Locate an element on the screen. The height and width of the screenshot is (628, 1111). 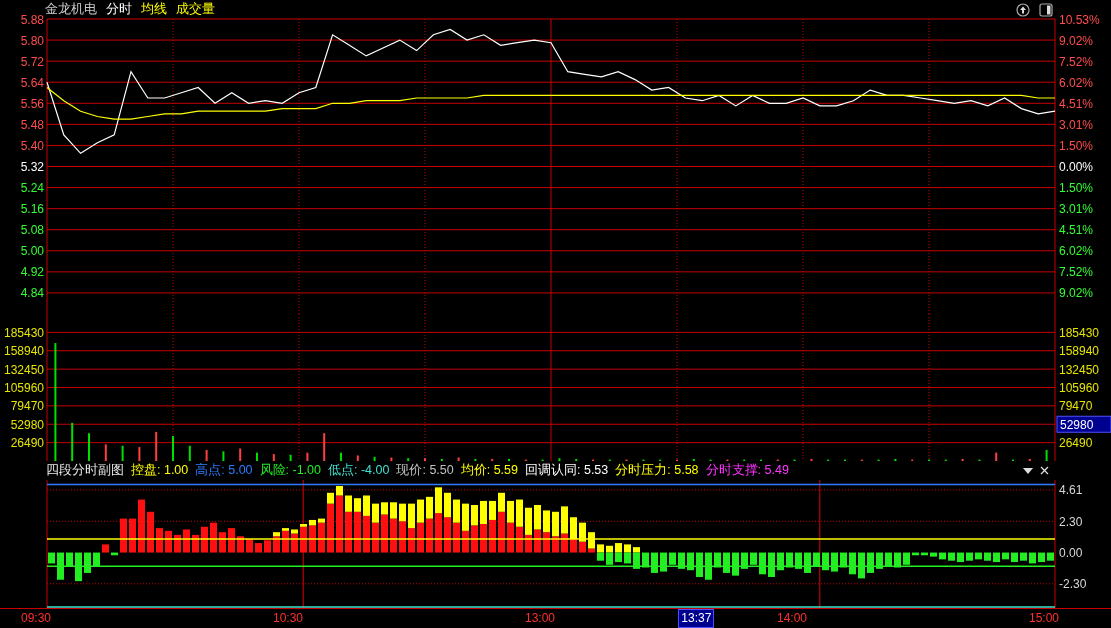
indicator-value-label: 分时支撑: 5.49 is located at coordinates (747, 470).